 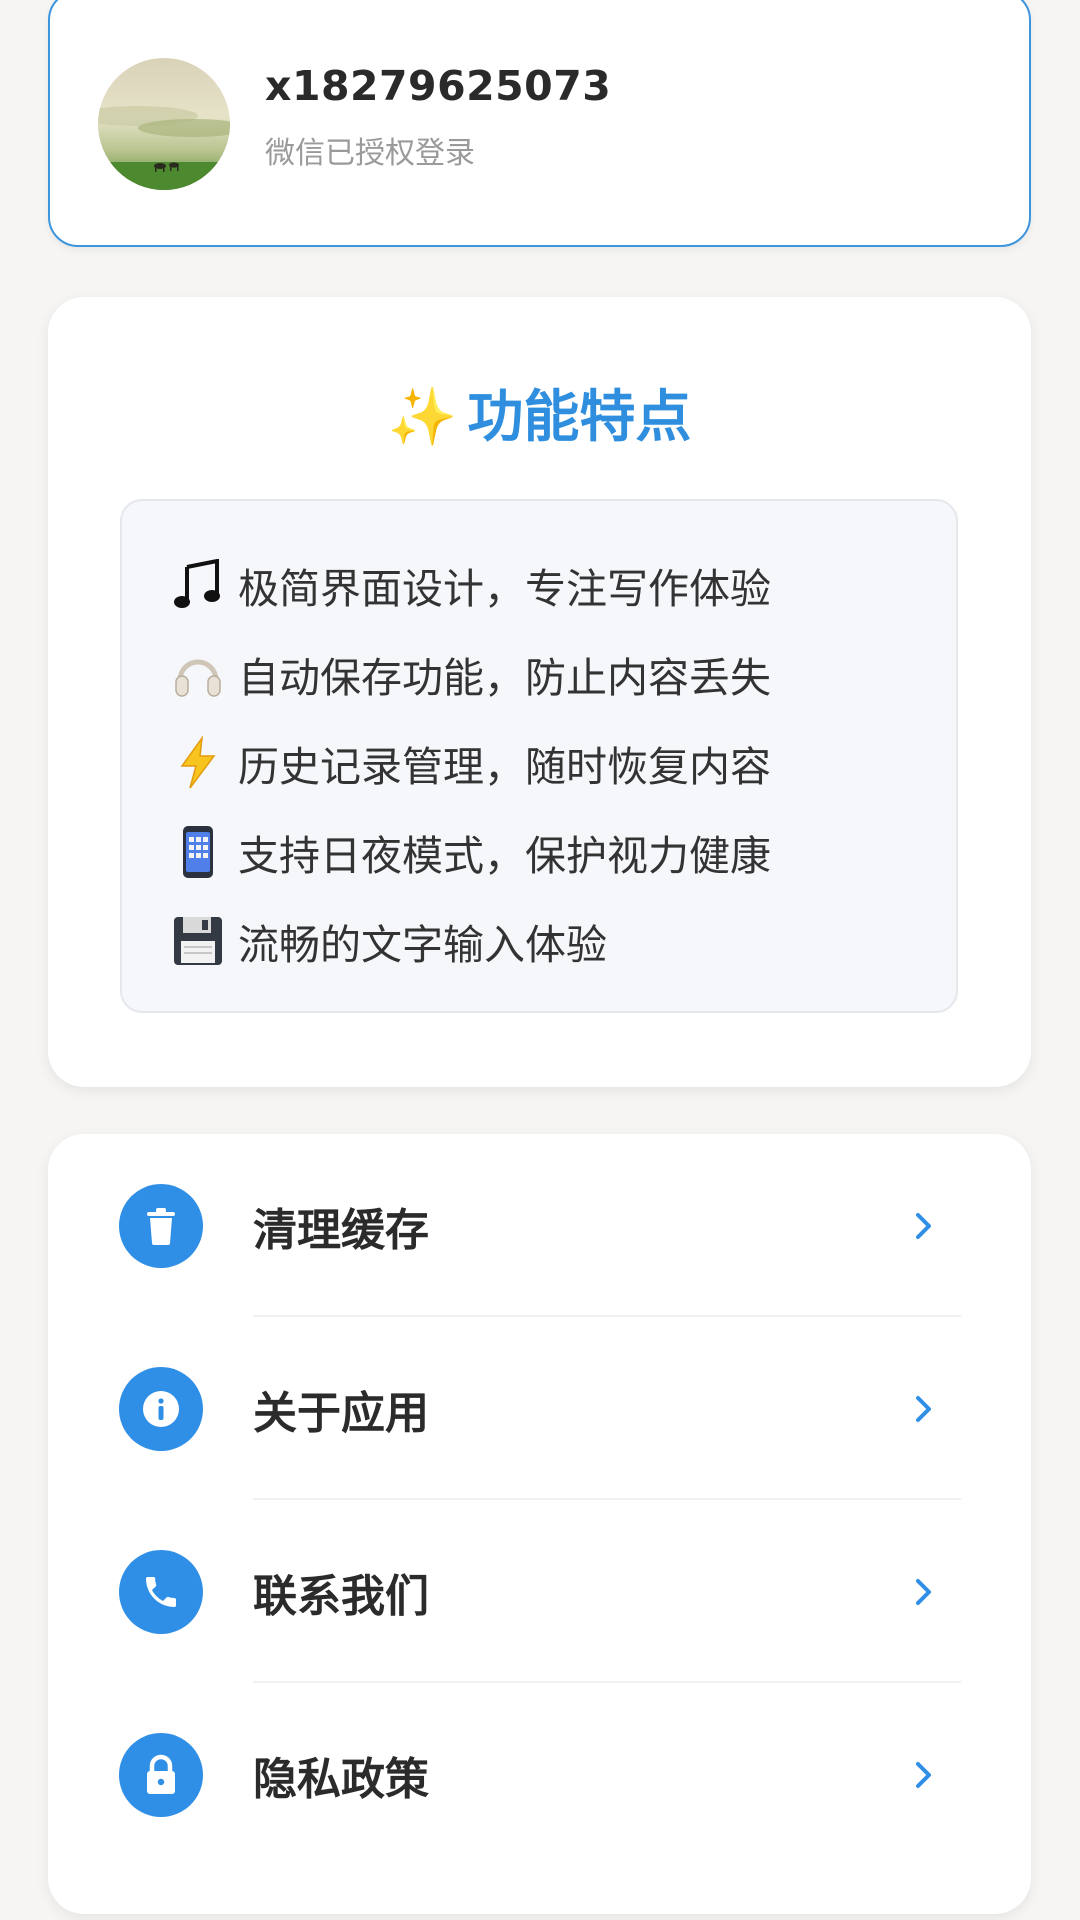 I want to click on features-heading: ✨ 功能特点, so click(x=539, y=412).